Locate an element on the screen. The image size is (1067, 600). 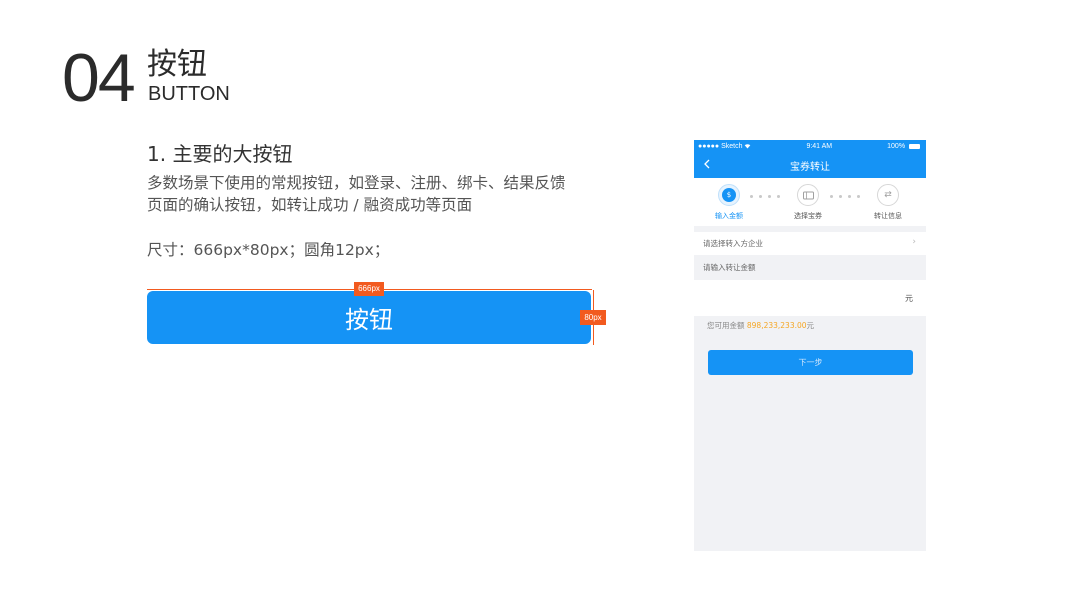
status-carrier: ●●●●● Sketch is located at coordinates (724, 146).